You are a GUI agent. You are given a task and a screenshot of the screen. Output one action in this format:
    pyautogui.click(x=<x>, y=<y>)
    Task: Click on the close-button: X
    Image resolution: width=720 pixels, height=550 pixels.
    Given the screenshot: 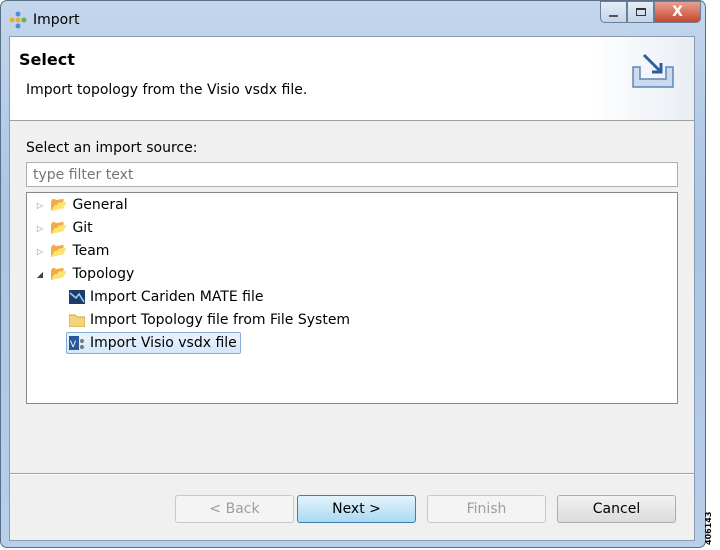 What is the action you would take?
    pyautogui.click(x=677, y=12)
    